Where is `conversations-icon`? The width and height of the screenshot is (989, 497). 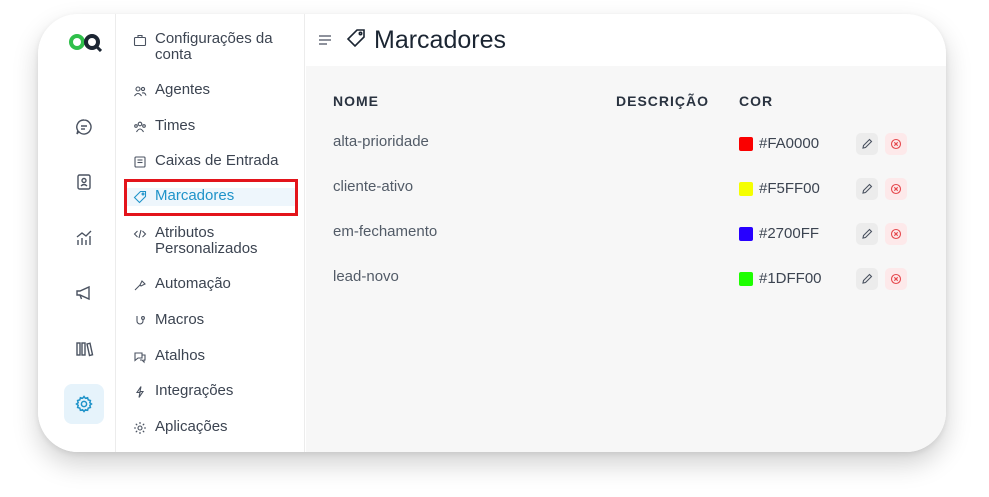 conversations-icon is located at coordinates (84, 127).